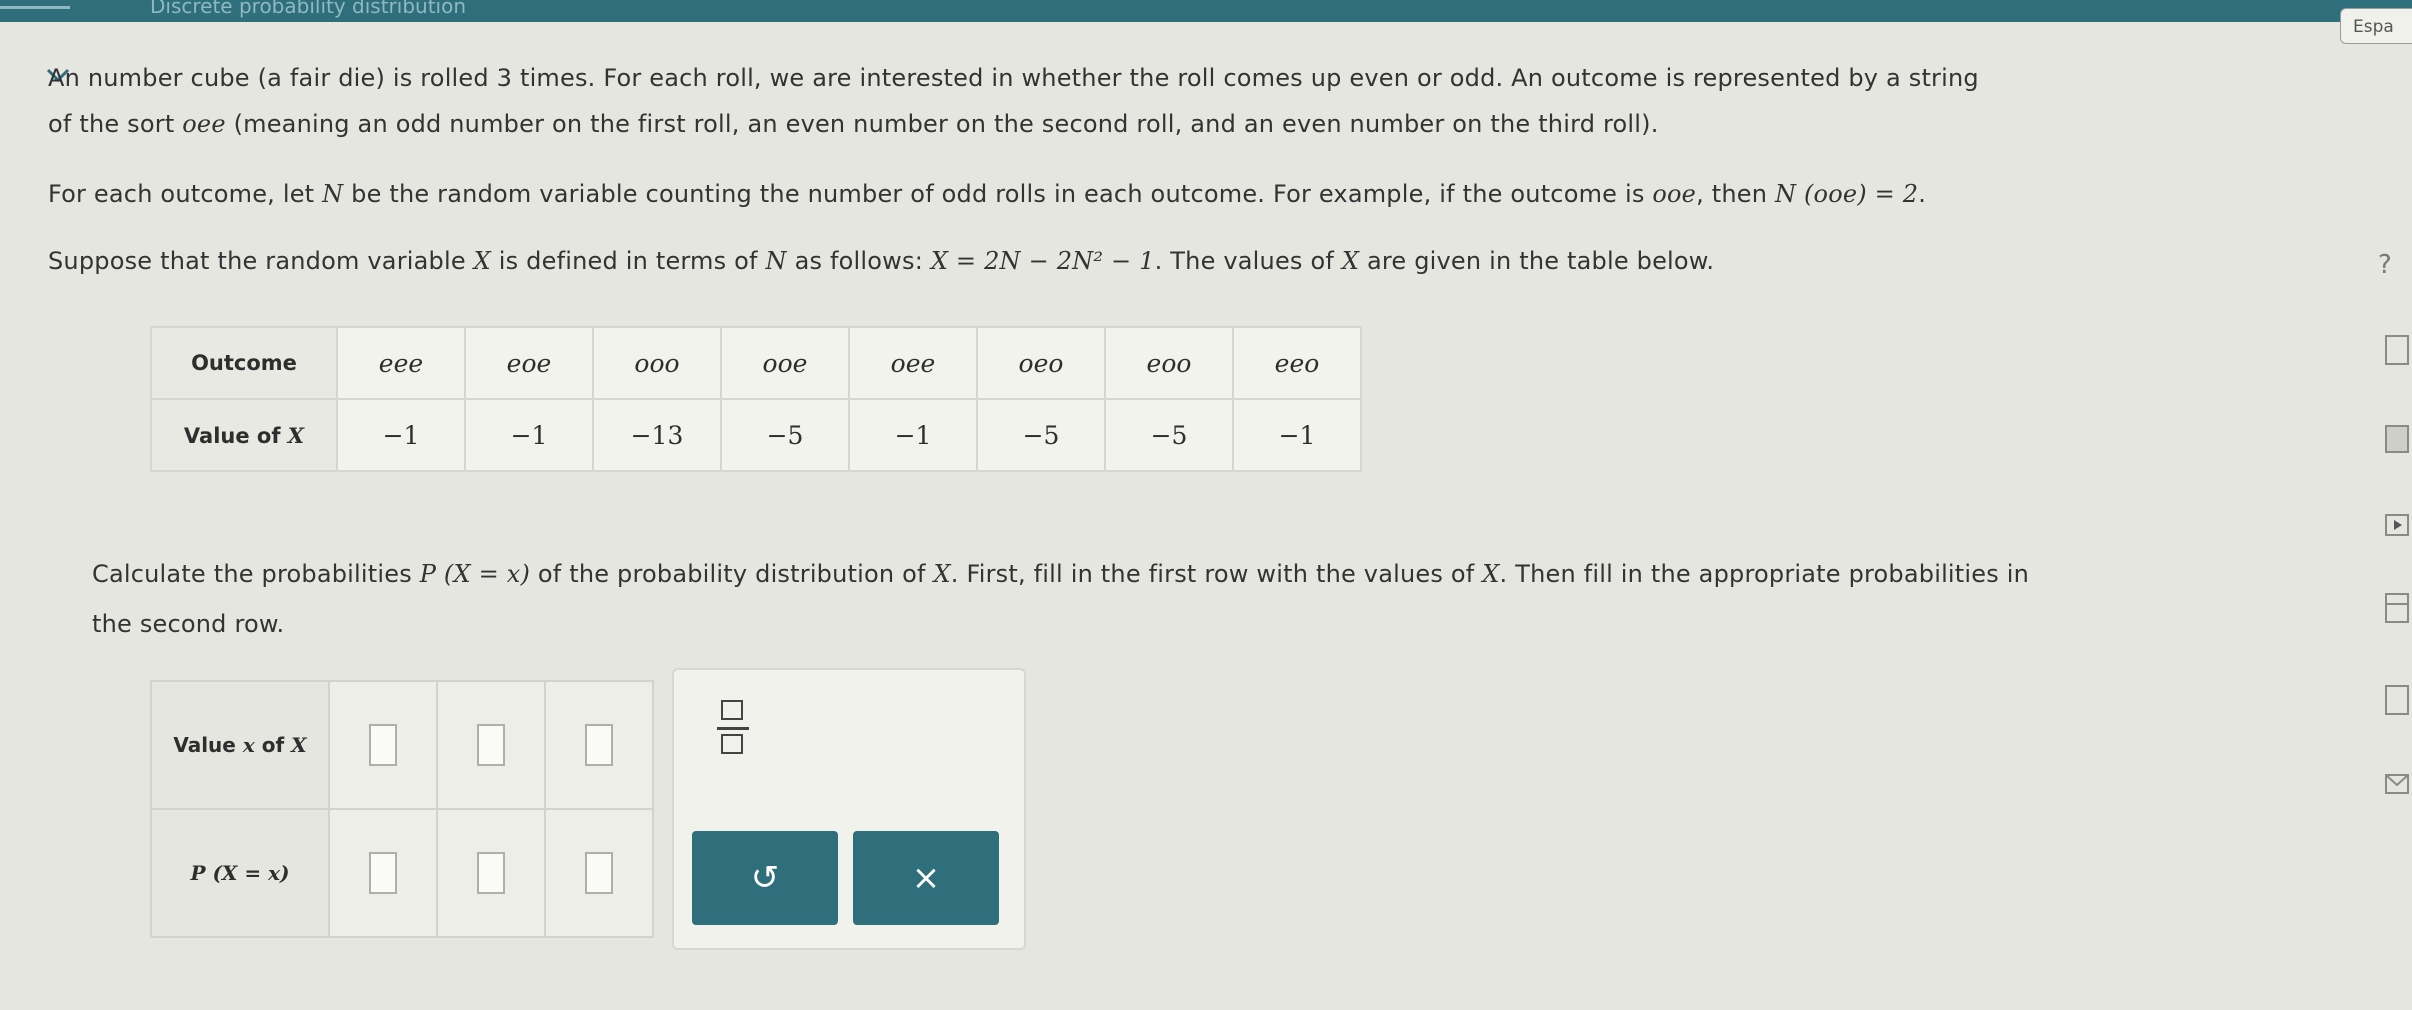  Describe the element at coordinates (733, 730) in the screenshot. I see `fraction-icon` at that location.